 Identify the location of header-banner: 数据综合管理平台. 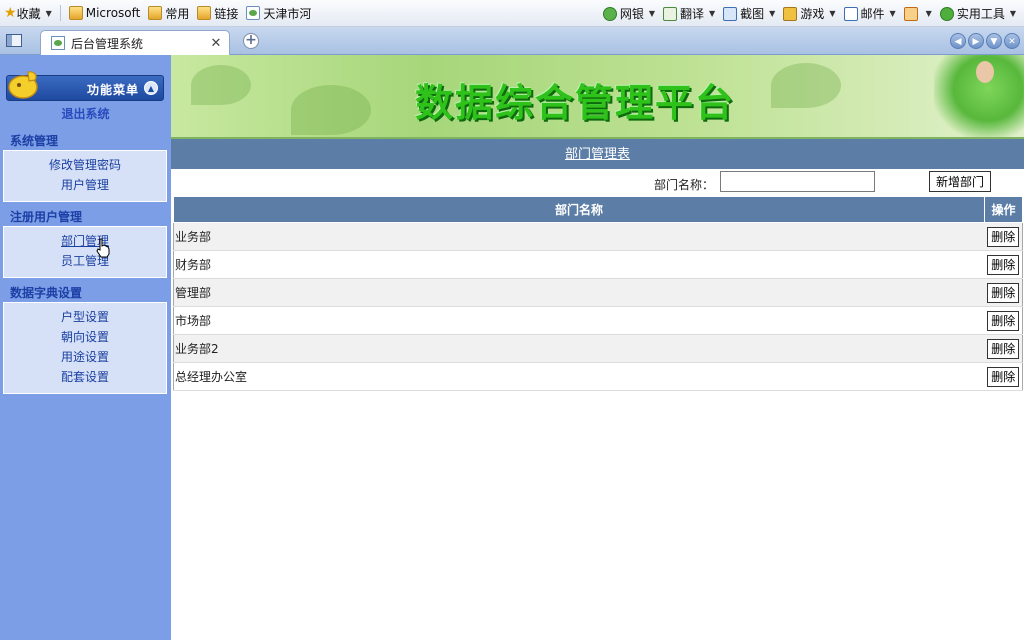
(597, 97).